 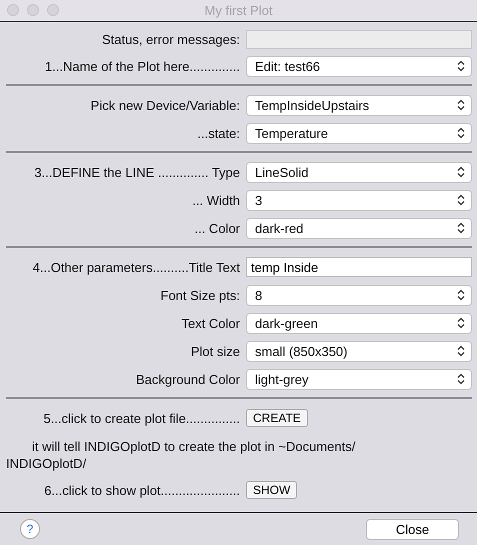 I want to click on text-input: temp Inside, so click(x=359, y=267).